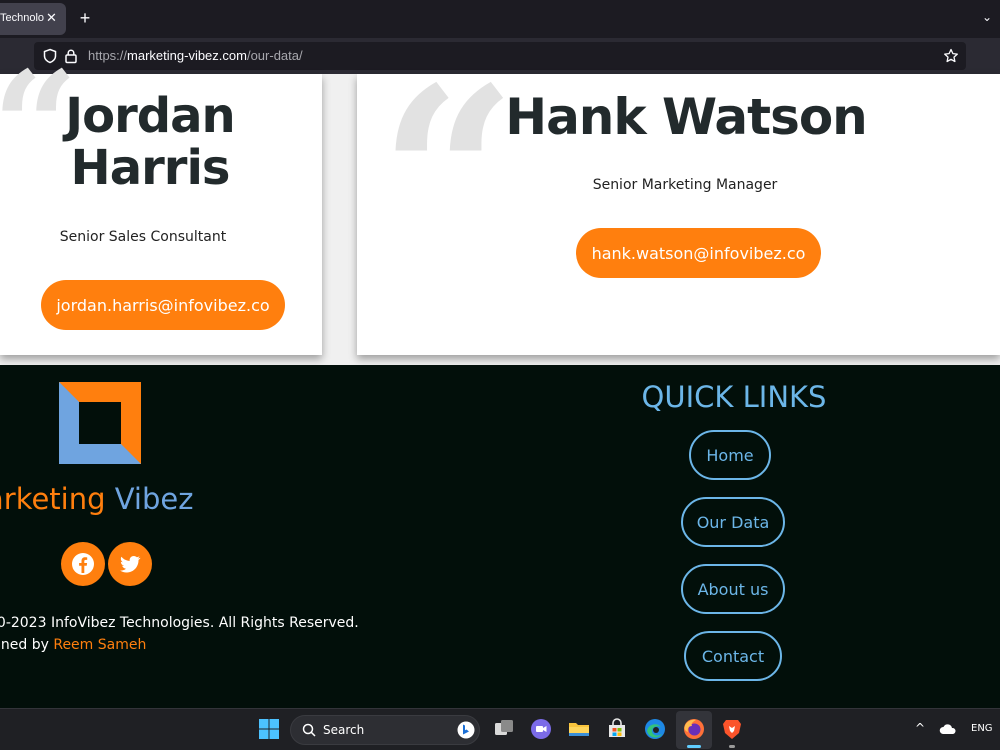 The height and width of the screenshot is (750, 1000). I want to click on taskbar-search: Search, so click(385, 730).